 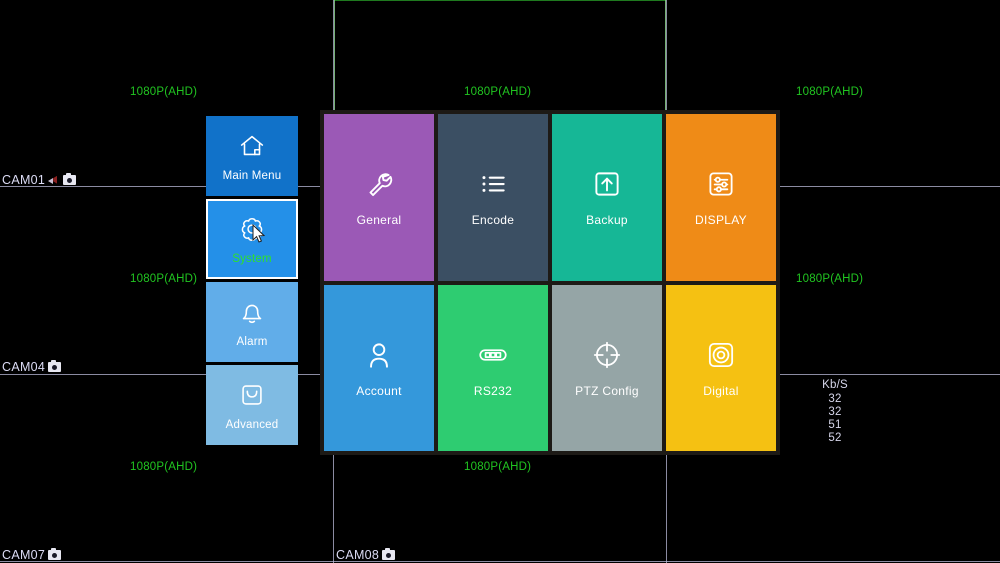 I want to click on tile-label: RS232, so click(x=493, y=390).